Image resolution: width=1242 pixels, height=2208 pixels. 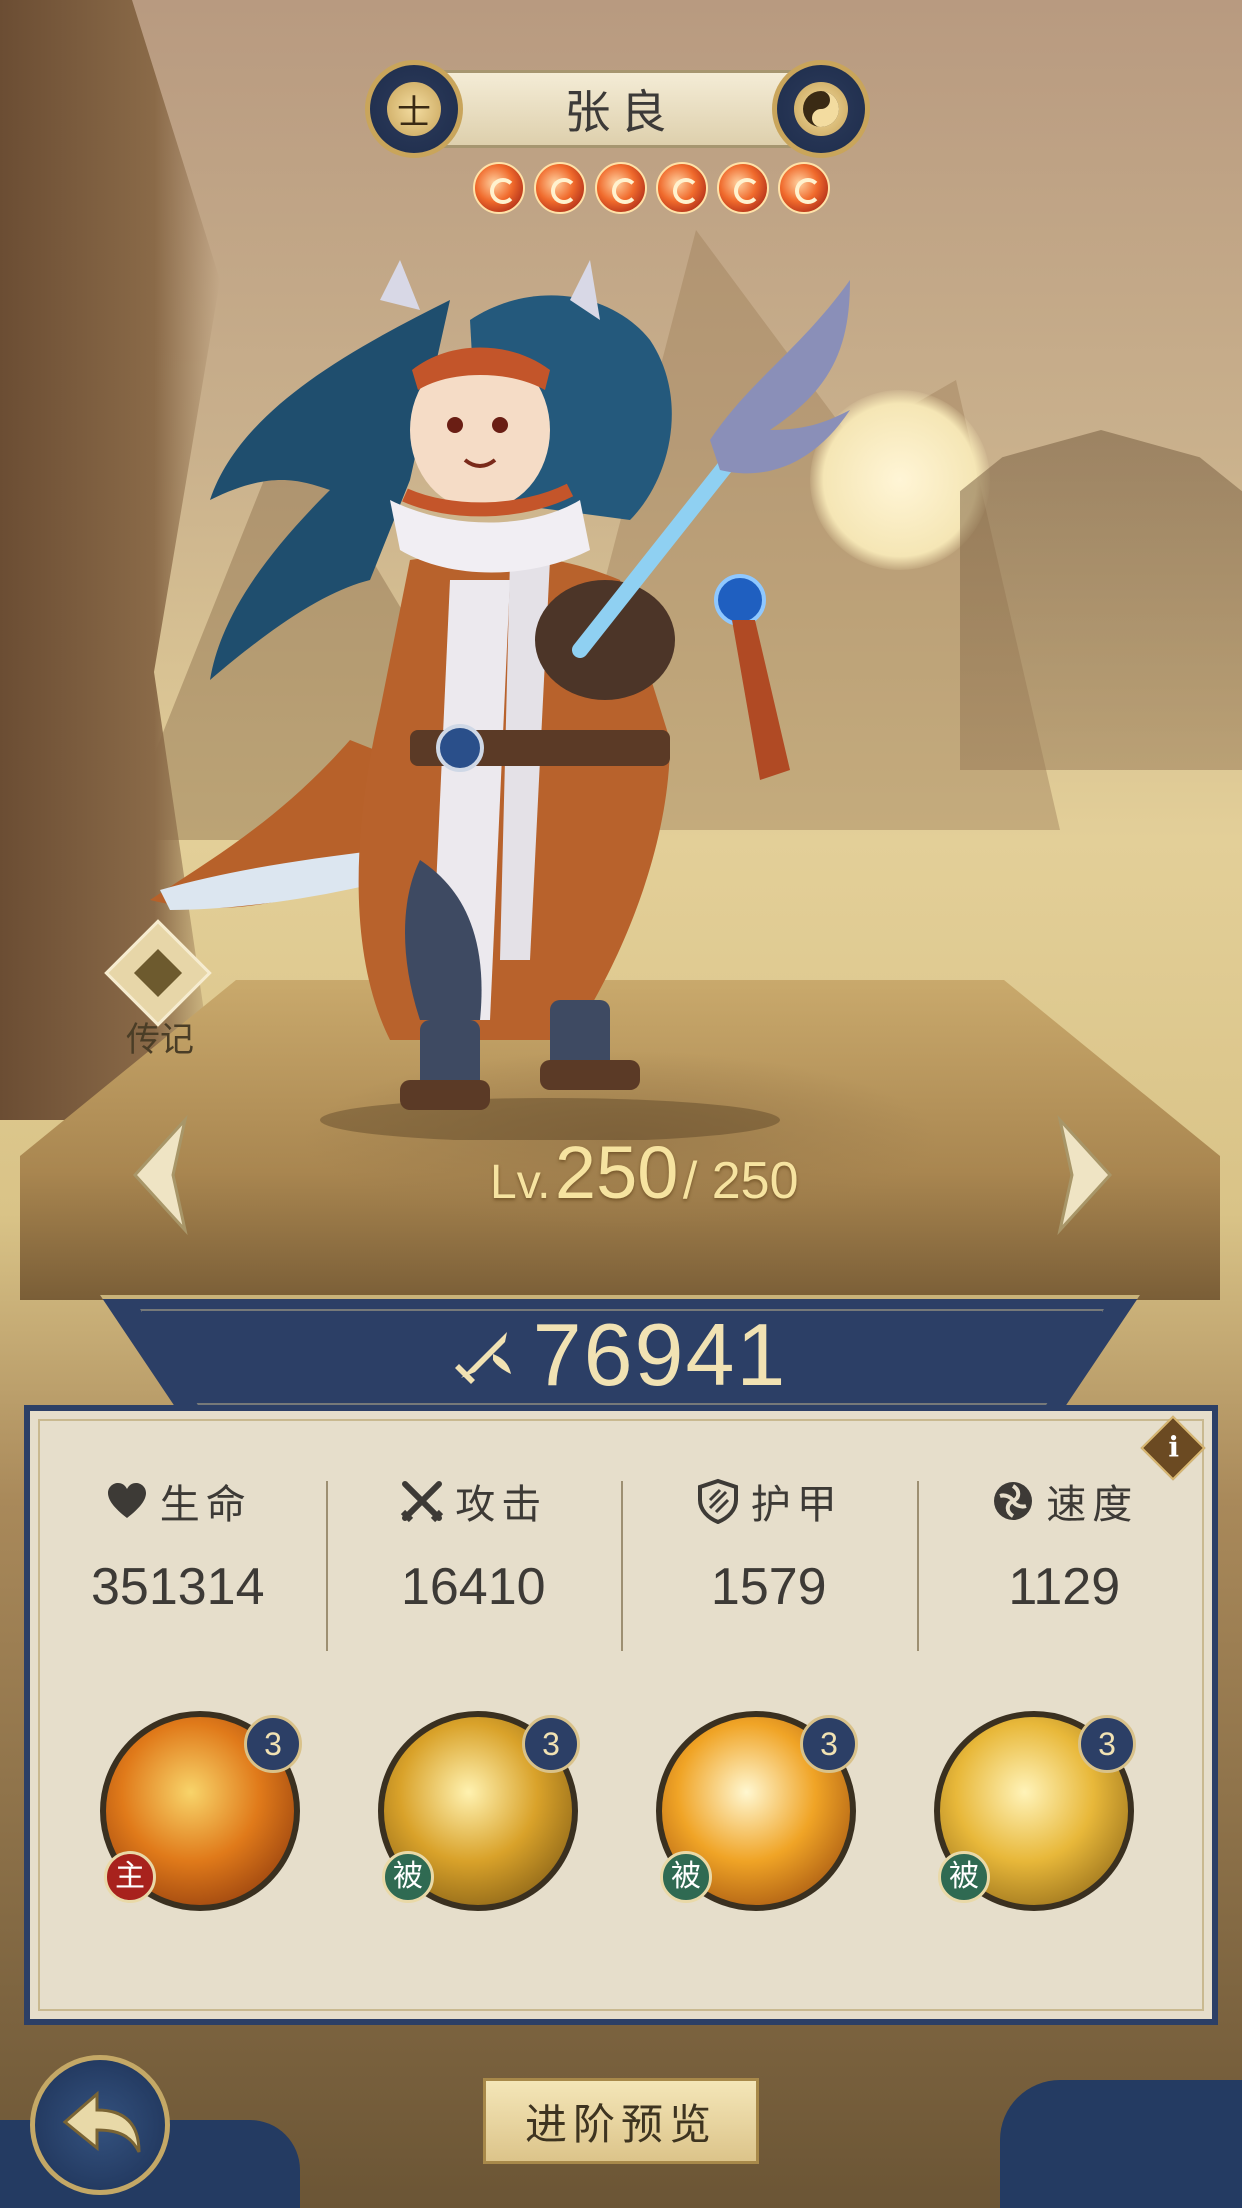 What do you see at coordinates (740, 1181) in the screenshot?
I see `level-max: / 250` at bounding box center [740, 1181].